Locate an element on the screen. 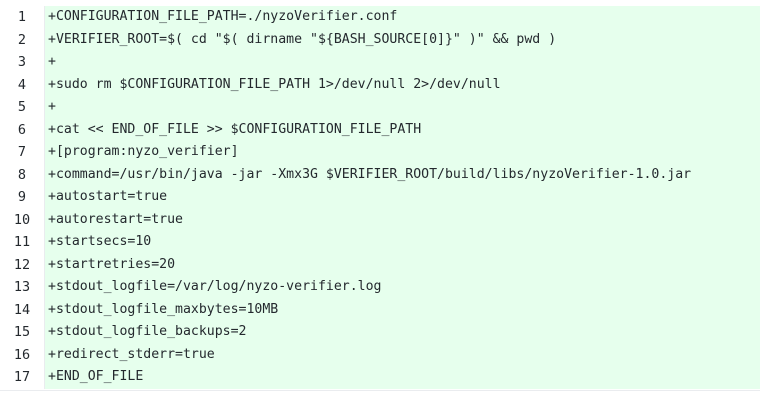 Image resolution: width=760 pixels, height=400 pixels. diff-bottom-border is located at coordinates (380, 390).